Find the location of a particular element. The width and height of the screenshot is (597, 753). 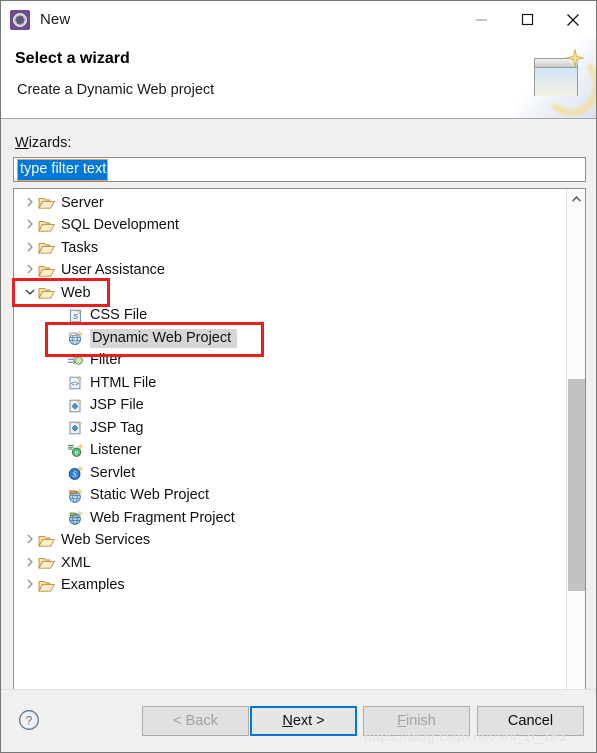

minimize-icon is located at coordinates (481, 19).